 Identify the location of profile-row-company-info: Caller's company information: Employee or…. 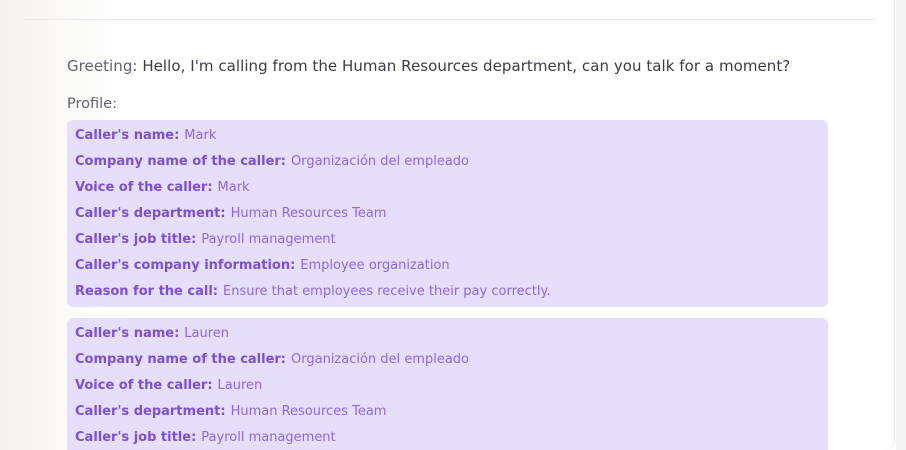
(262, 265).